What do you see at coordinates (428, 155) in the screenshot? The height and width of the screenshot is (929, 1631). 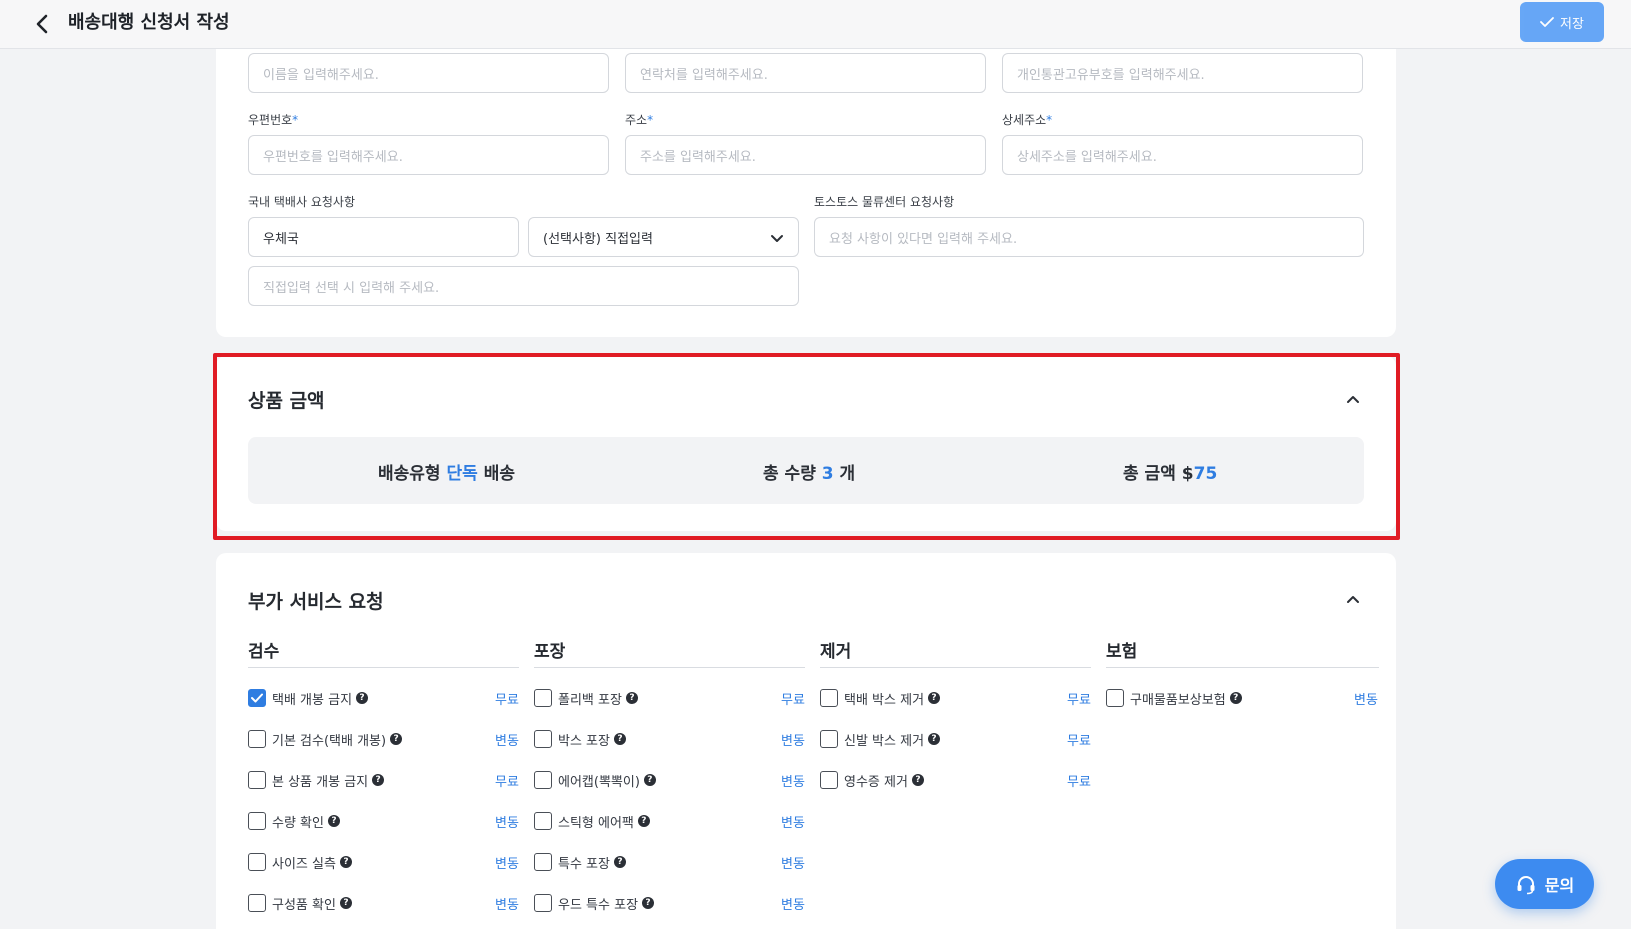 I see `zip-input: 우편번호를 입력해주세요.` at bounding box center [428, 155].